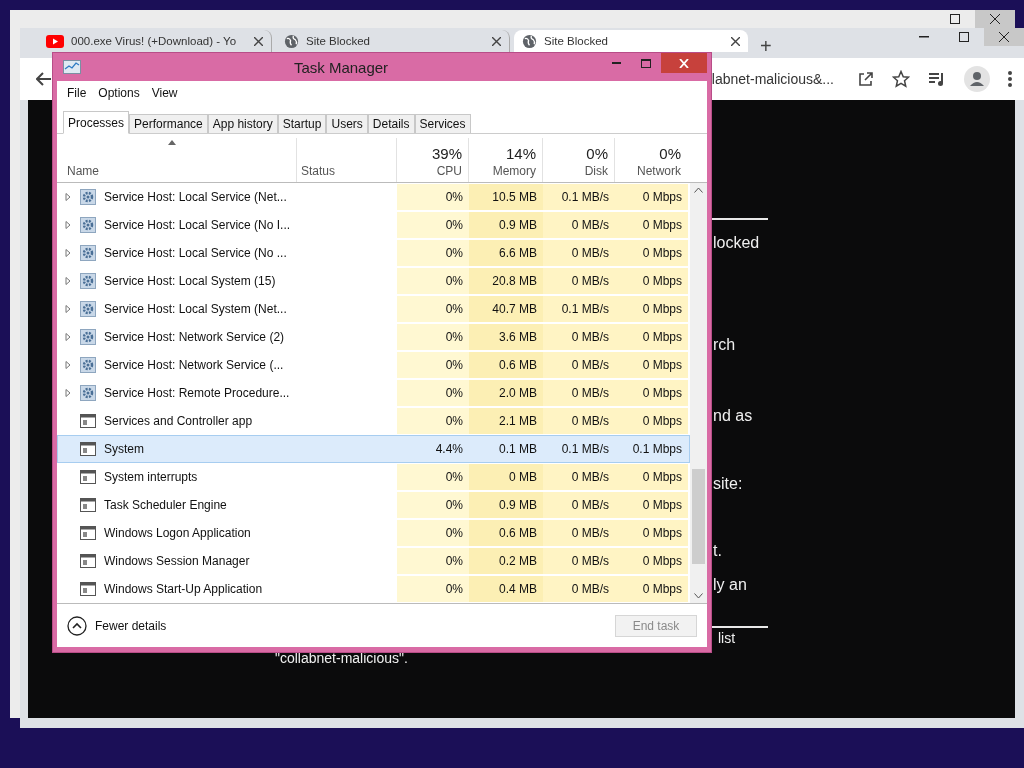  Describe the element at coordinates (44, 79) in the screenshot. I see `back-arrow-icon` at that location.